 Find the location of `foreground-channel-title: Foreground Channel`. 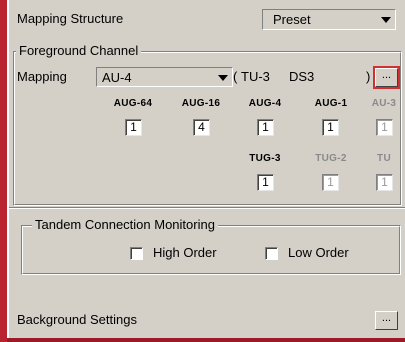

foreground-channel-title: Foreground Channel is located at coordinates (79, 50).